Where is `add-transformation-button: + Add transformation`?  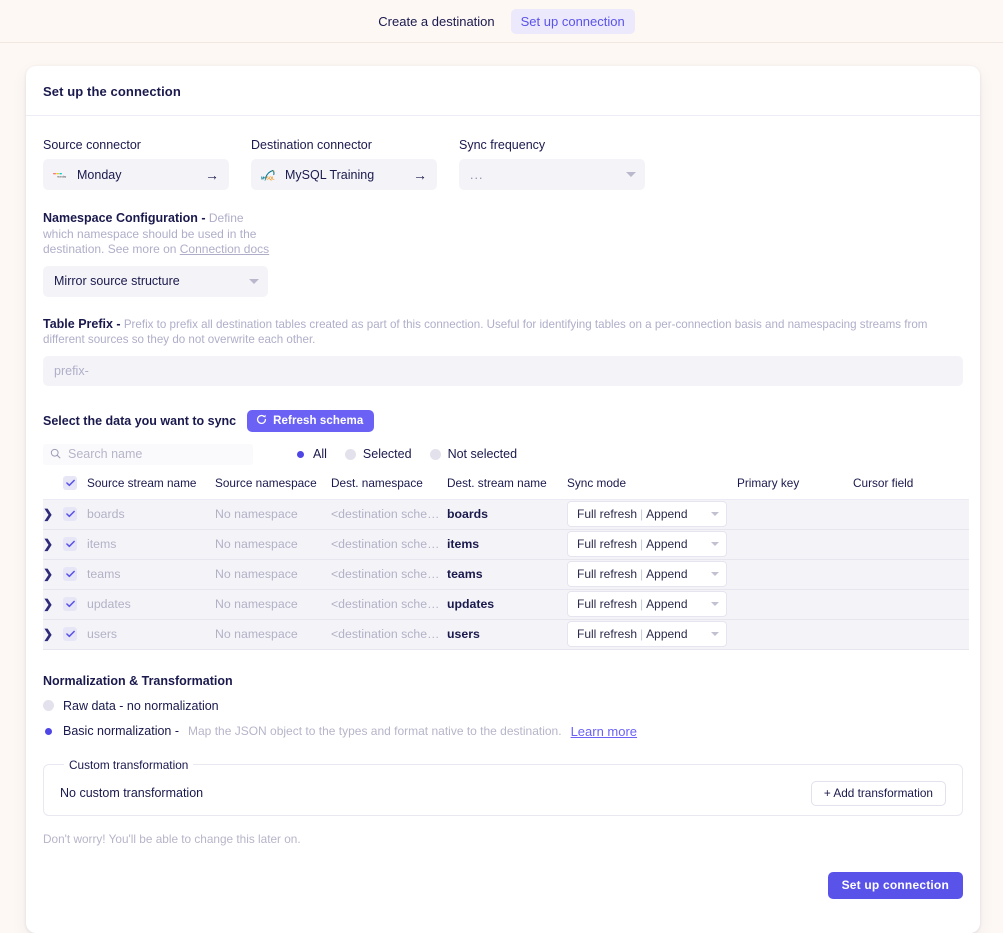
add-transformation-button: + Add transformation is located at coordinates (878, 793).